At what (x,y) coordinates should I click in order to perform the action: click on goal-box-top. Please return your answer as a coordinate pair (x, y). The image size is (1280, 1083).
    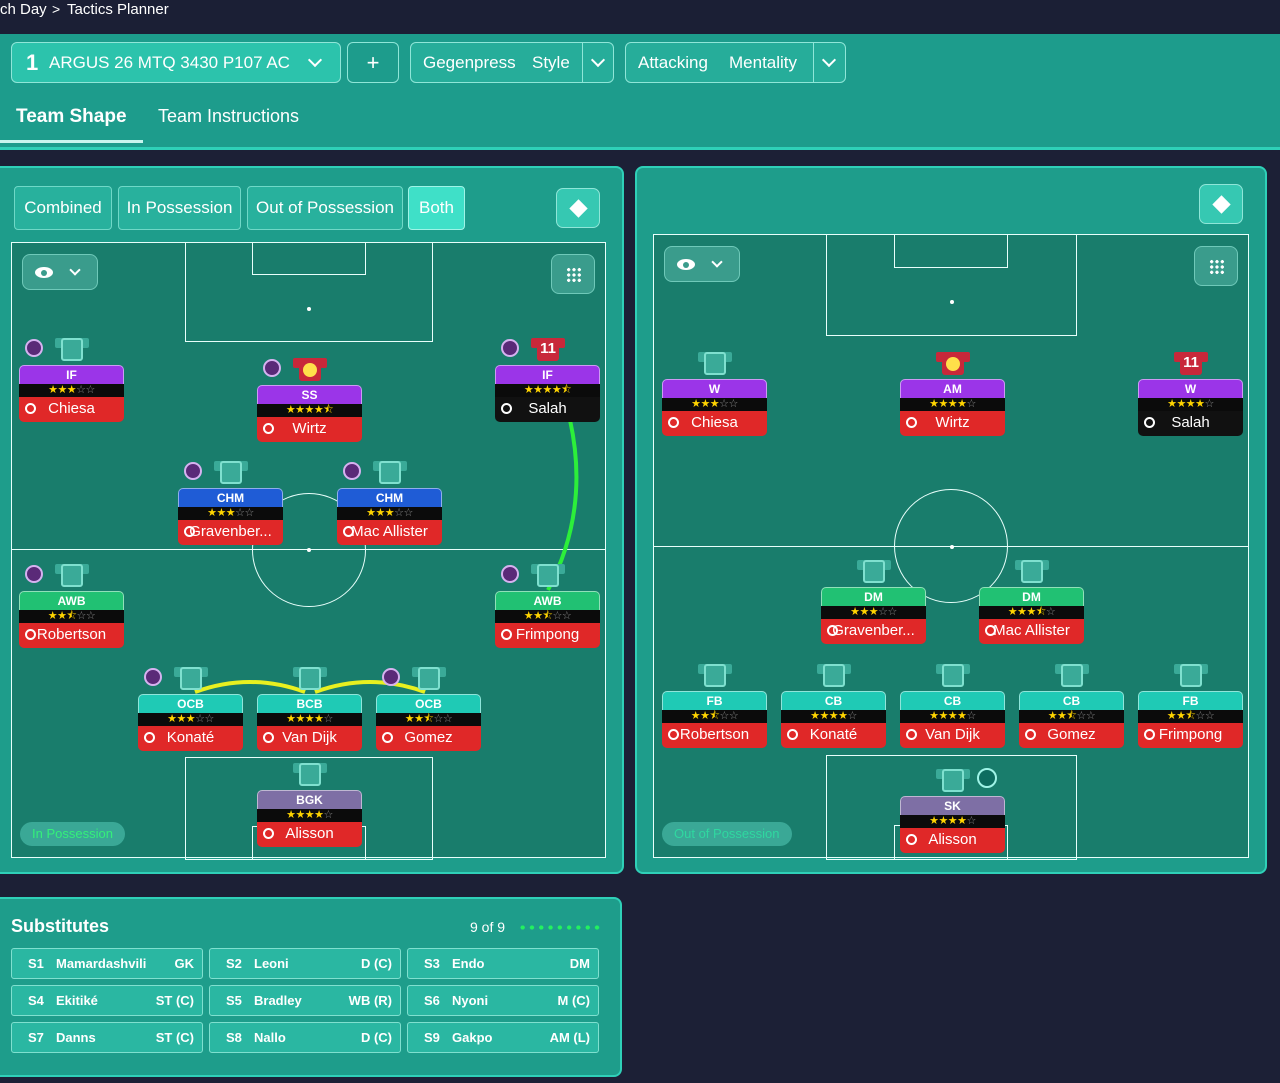
    Looking at the image, I should click on (951, 251).